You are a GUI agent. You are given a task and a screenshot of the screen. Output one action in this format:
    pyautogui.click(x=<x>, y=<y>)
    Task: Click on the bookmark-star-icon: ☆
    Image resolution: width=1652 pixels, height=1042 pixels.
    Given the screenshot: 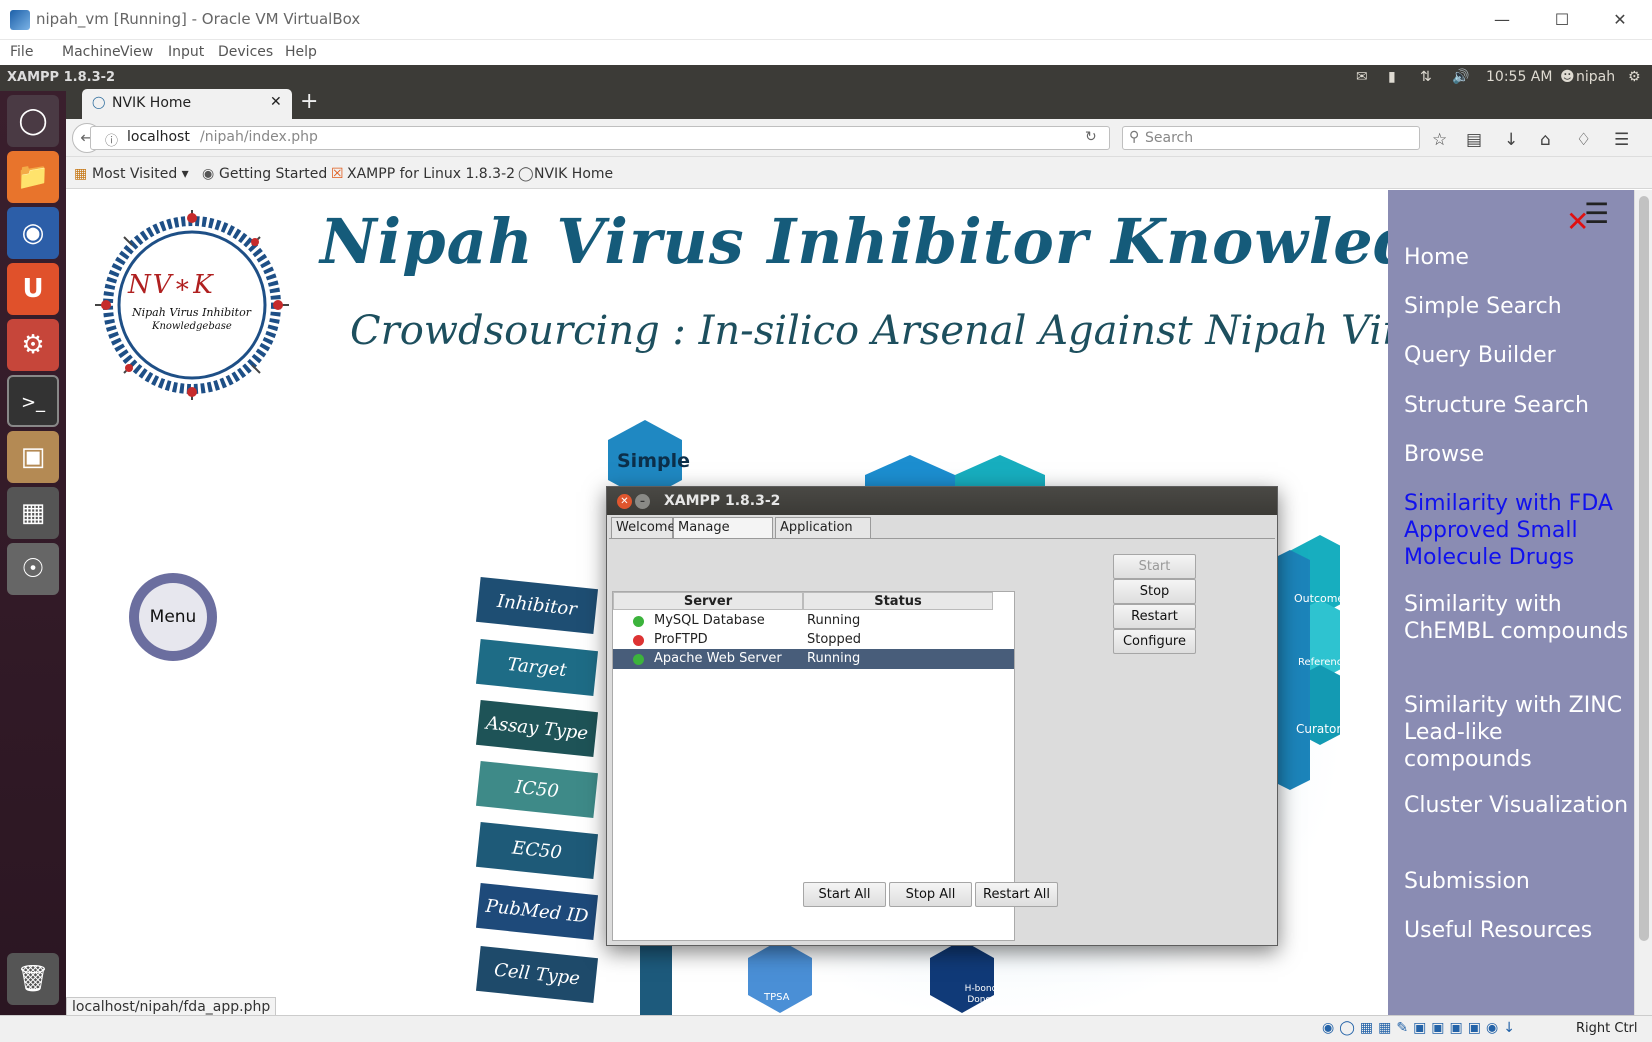 What is the action you would take?
    pyautogui.click(x=1439, y=140)
    